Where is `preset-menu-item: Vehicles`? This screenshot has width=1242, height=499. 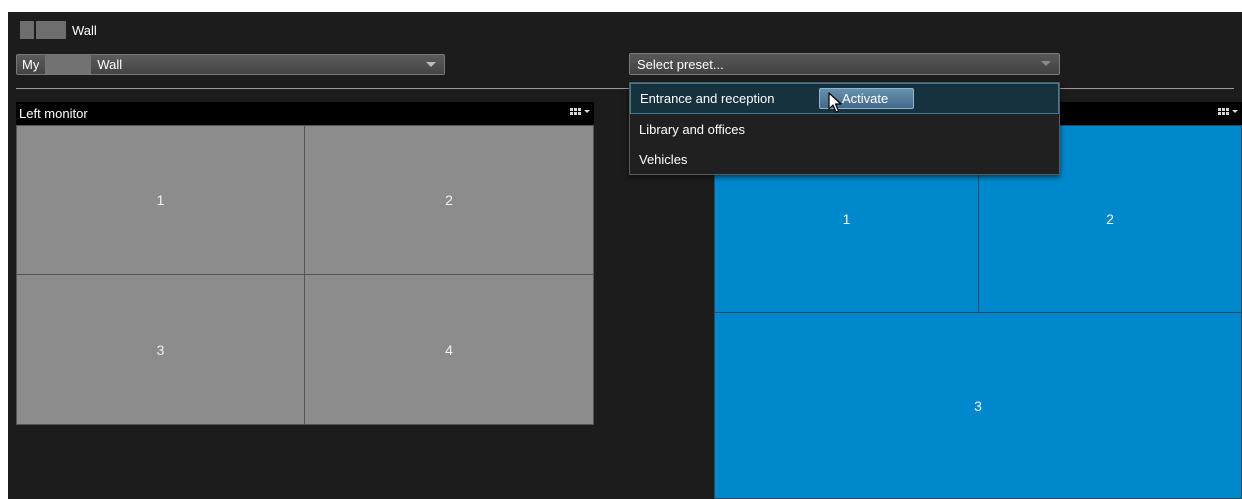 preset-menu-item: Vehicles is located at coordinates (844, 159).